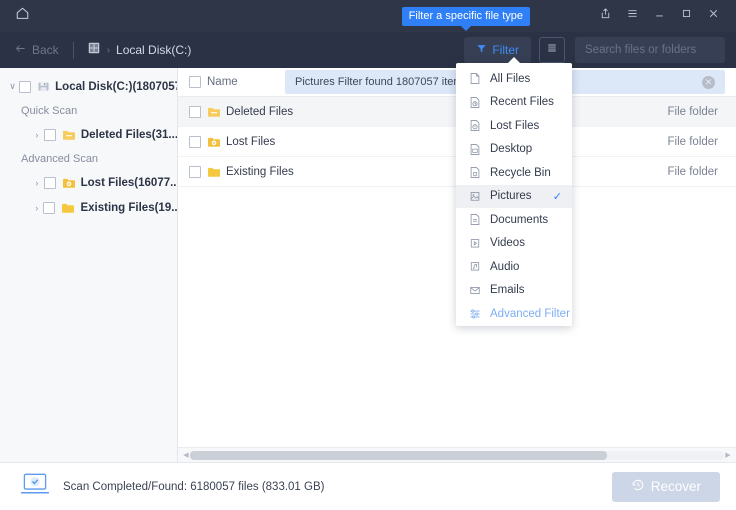  I want to click on menu-item-recycle-bin: Recycle Bin, so click(514, 173).